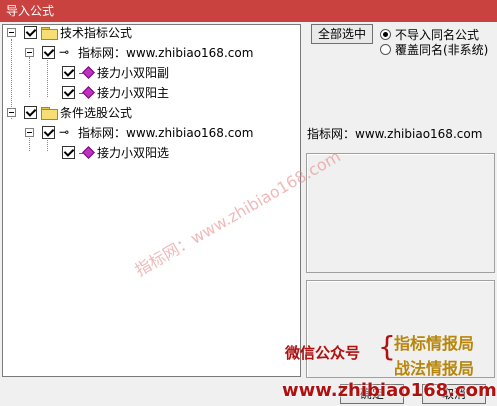 The width and height of the screenshot is (497, 406). I want to click on radio-overwrite-duplicates-label: 覆盖同名(非系统), so click(442, 50).